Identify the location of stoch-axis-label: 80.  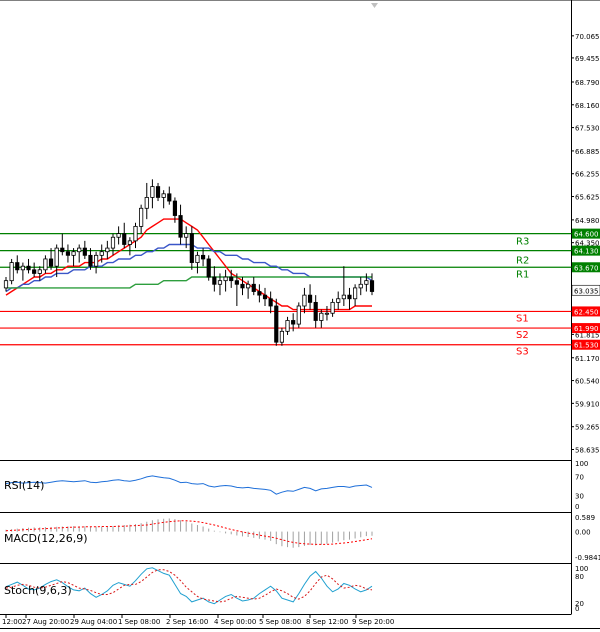
(579, 577).